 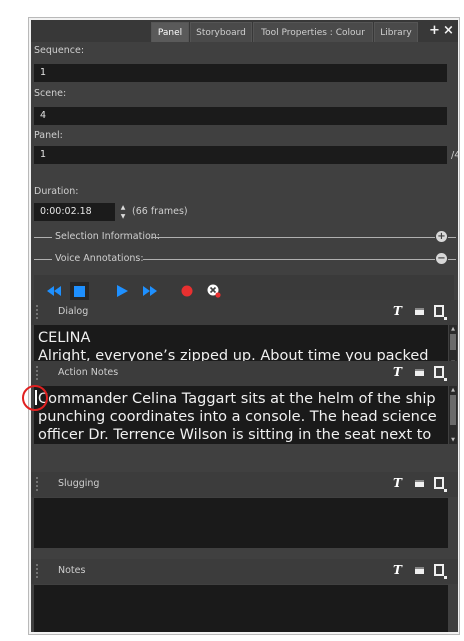 I want to click on record-icon, so click(x=187, y=291).